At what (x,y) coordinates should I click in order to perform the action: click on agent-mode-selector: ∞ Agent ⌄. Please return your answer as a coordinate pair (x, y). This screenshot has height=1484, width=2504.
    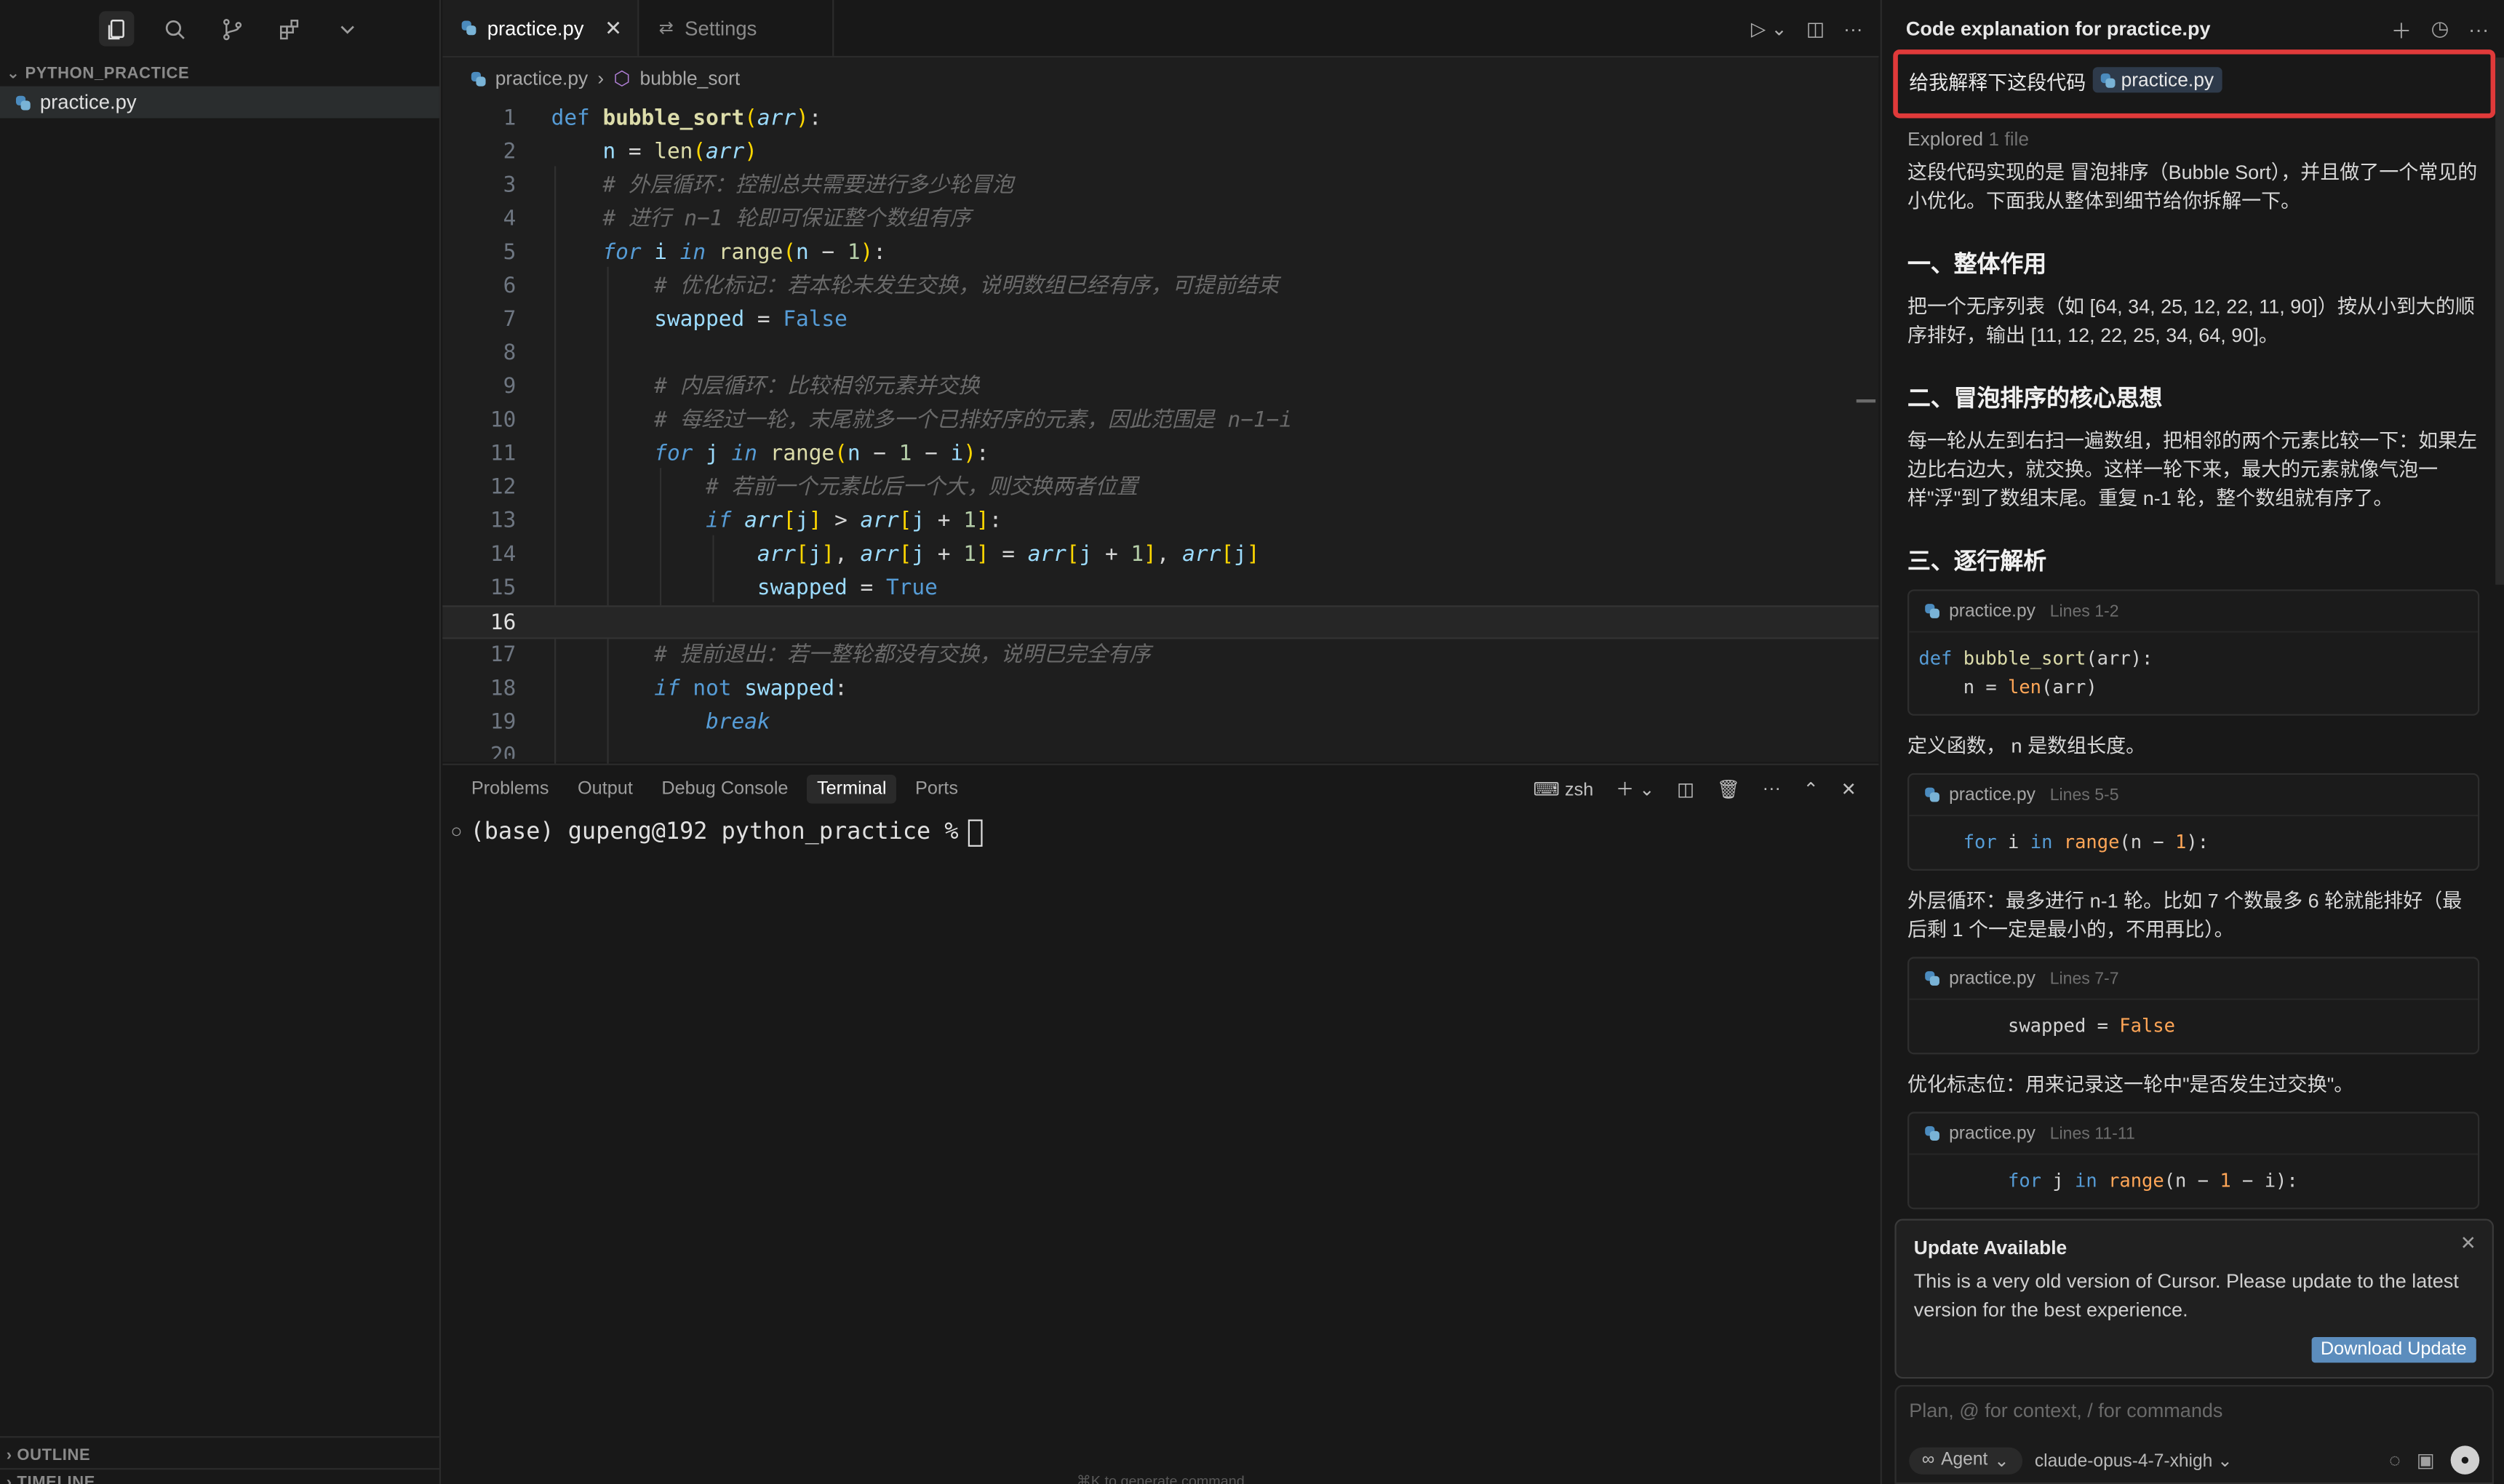
    Looking at the image, I should click on (1965, 1460).